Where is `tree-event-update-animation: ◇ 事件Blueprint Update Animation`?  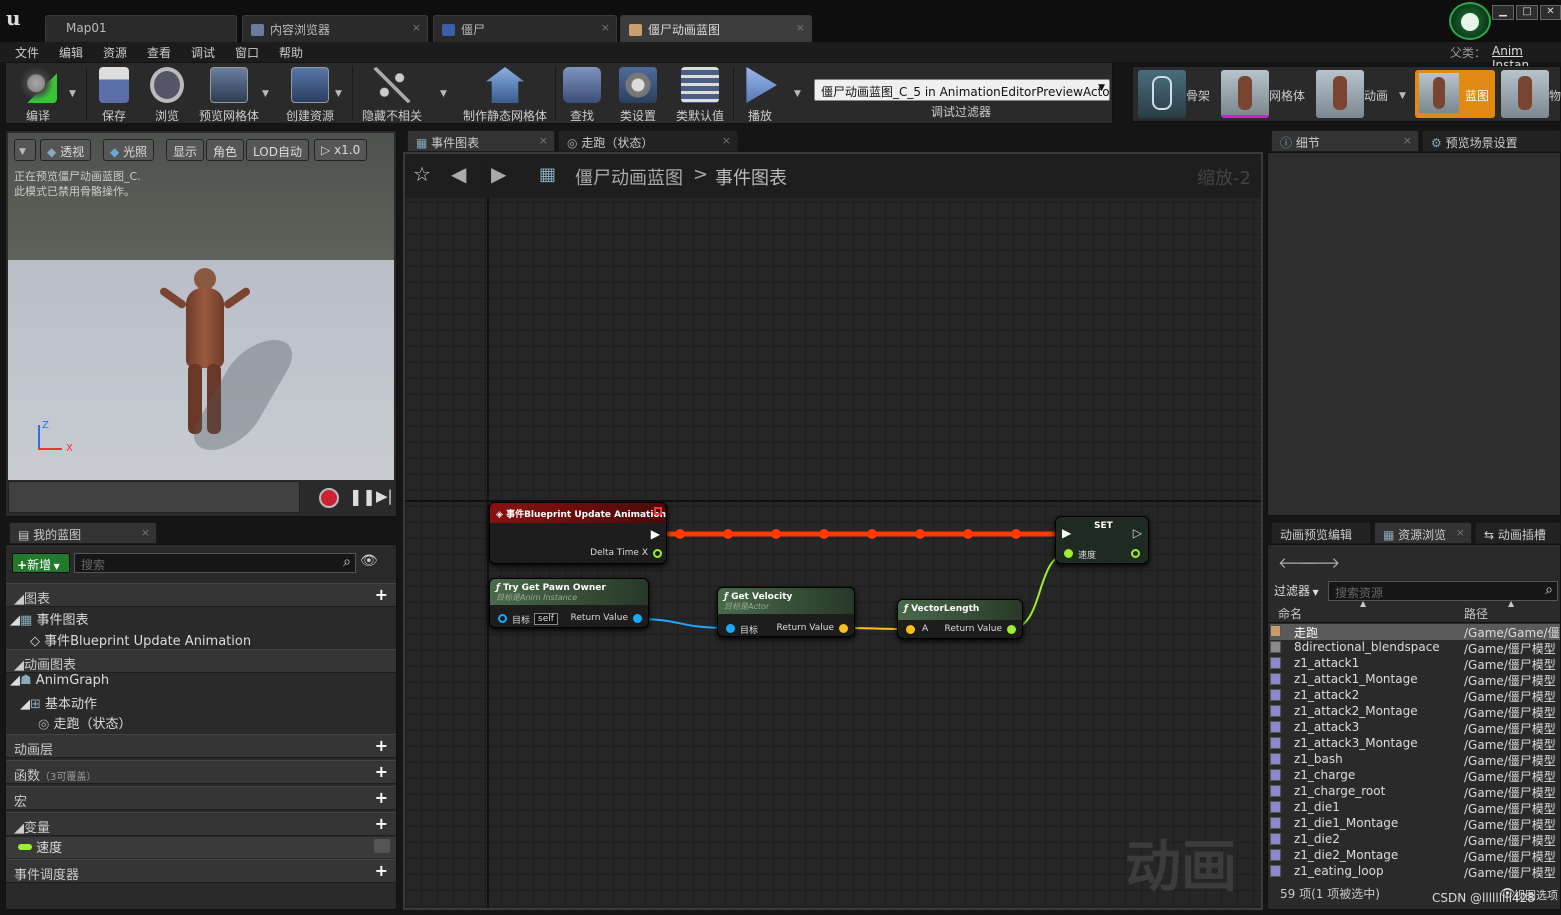 tree-event-update-animation: ◇ 事件Blueprint Update Animation is located at coordinates (140, 640).